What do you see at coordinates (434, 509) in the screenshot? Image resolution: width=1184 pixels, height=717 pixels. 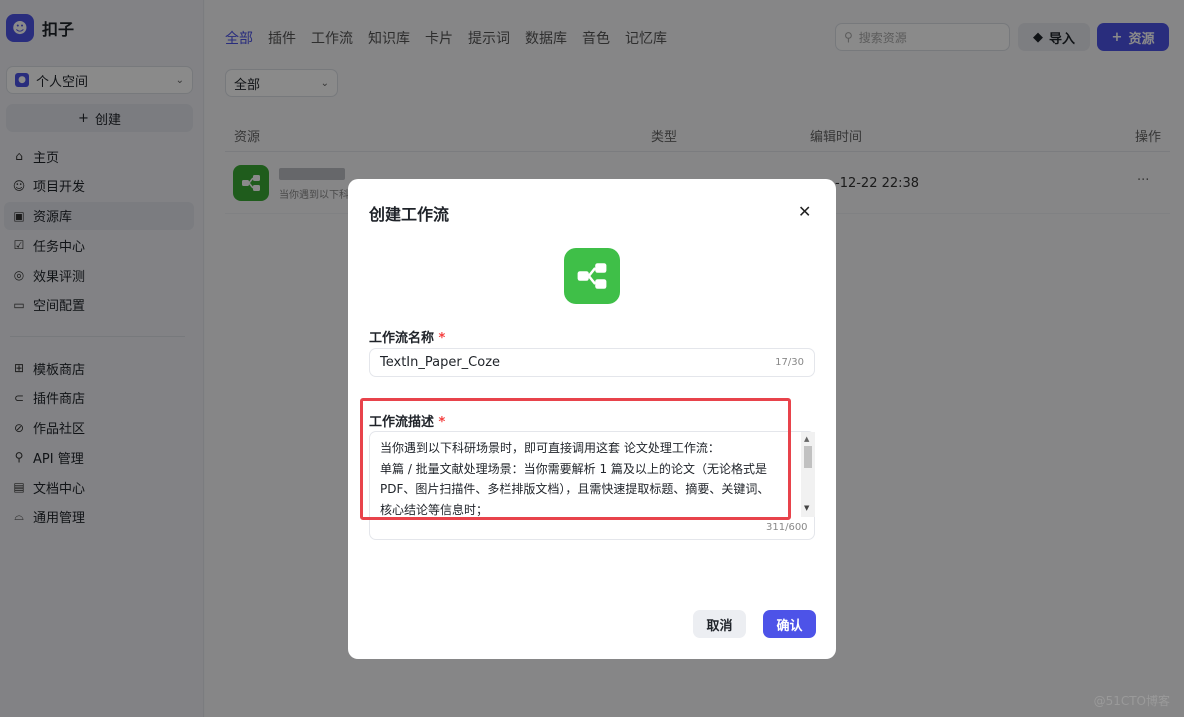 I see `description-line: 核心结论等信息时；` at bounding box center [434, 509].